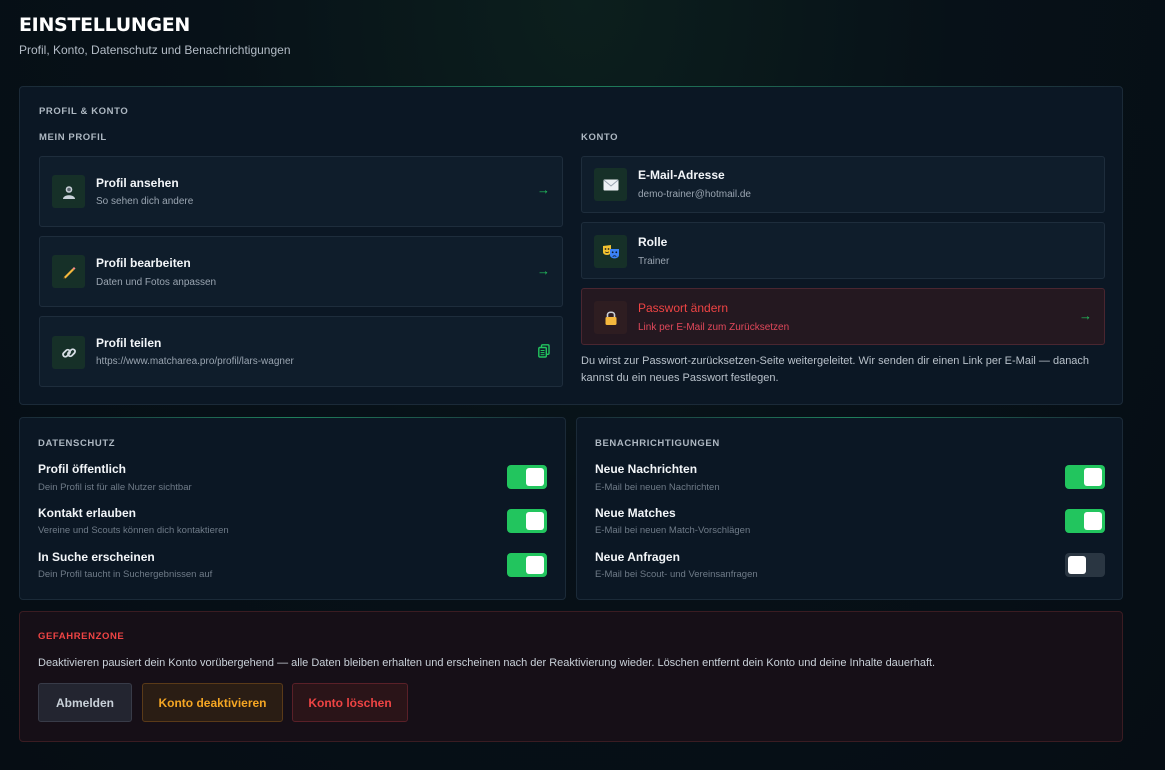  I want to click on notif-requests-toggle, so click(1085, 565).